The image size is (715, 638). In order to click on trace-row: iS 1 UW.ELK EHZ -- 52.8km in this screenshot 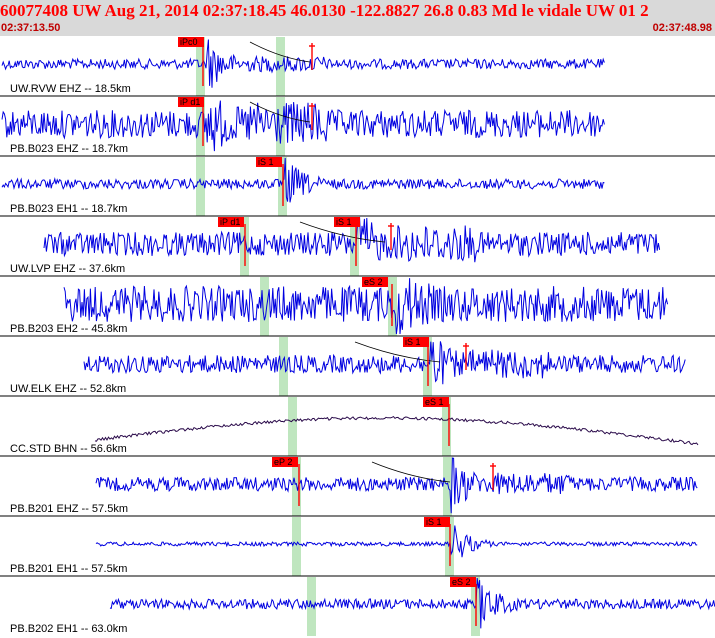, I will do `click(357, 365)`.